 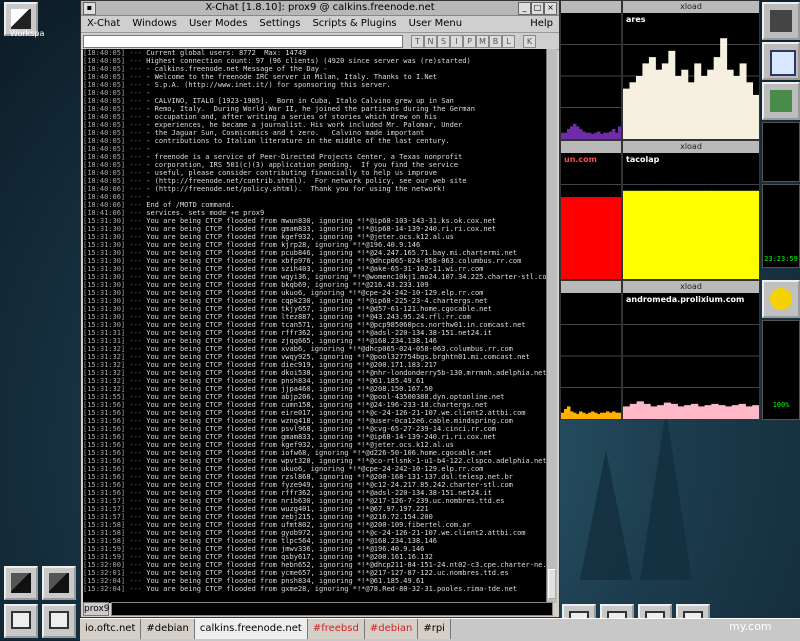 What do you see at coordinates (315, 197) in the screenshot?
I see `chat-line: [18:40:06] --- -` at bounding box center [315, 197].